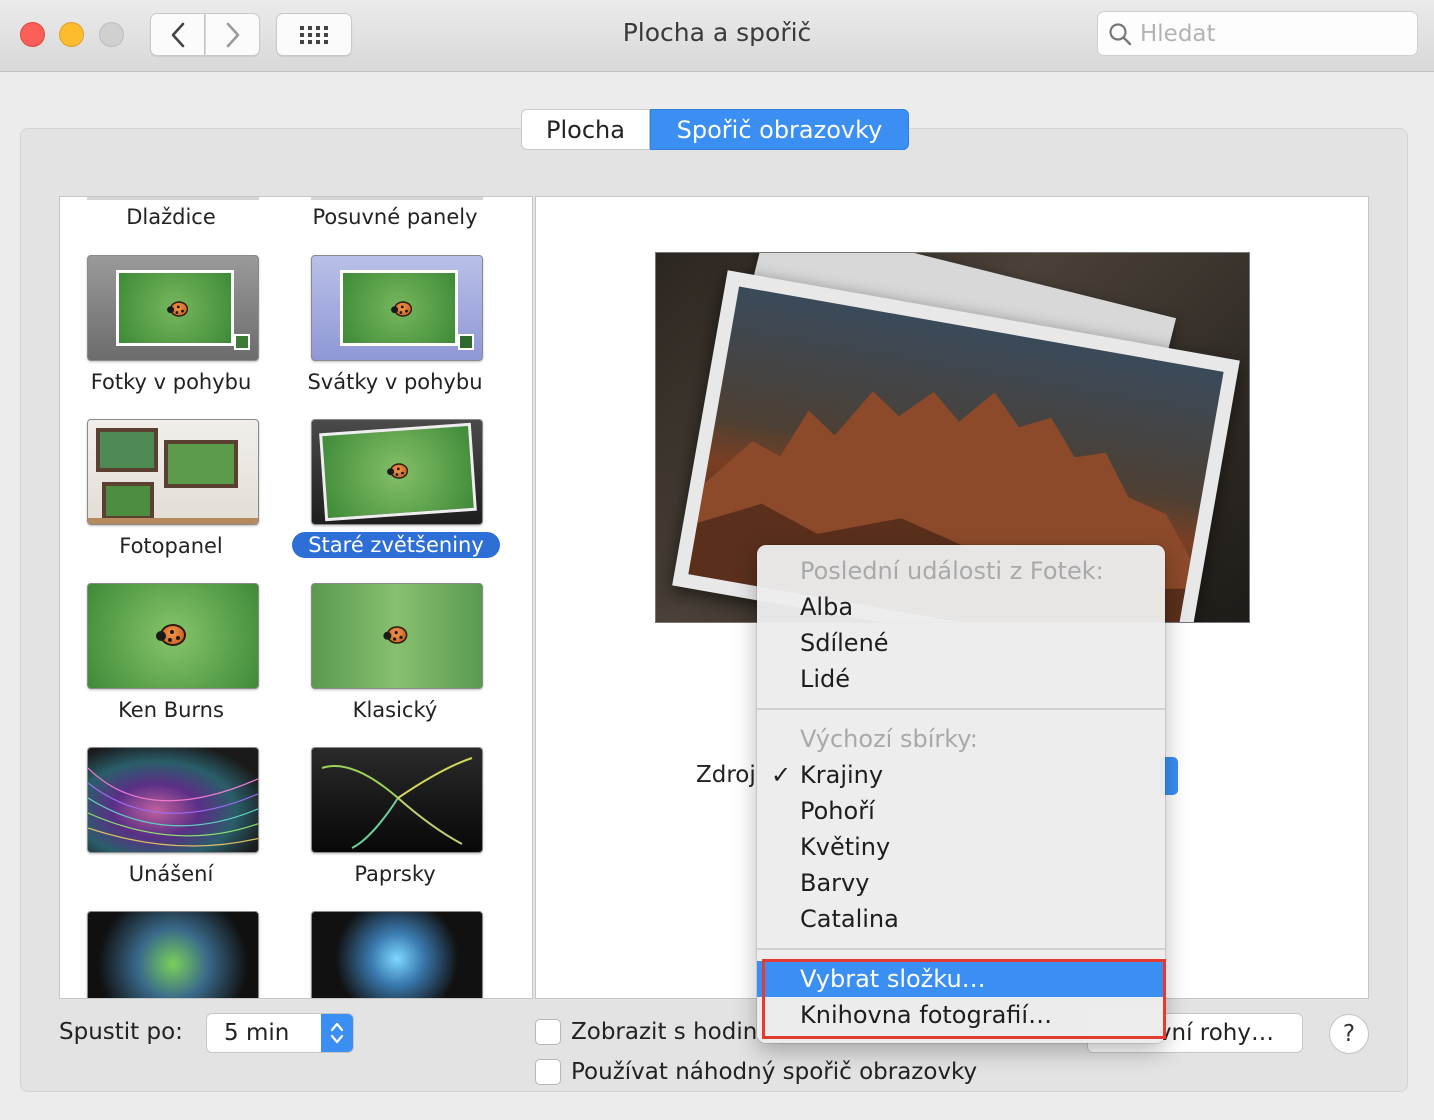 This screenshot has height=1120, width=1434. I want to click on source-label: Zdroj, so click(726, 775).